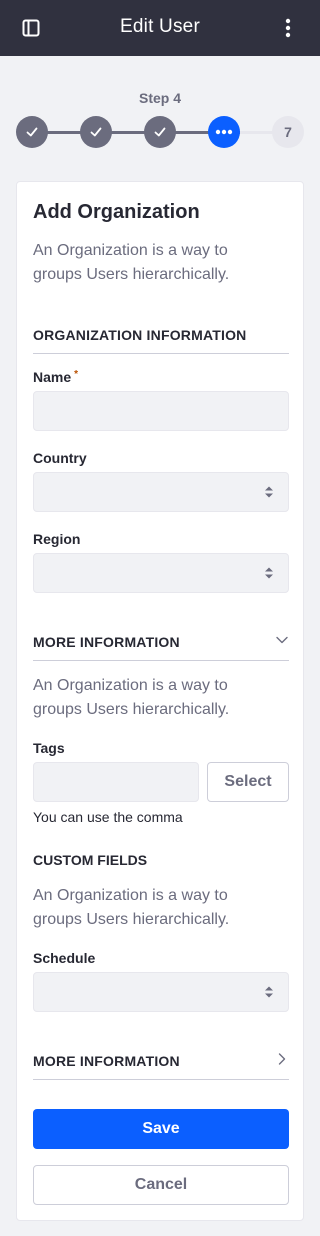  Describe the element at coordinates (282, 1059) in the screenshot. I see `chevron-right-icon` at that location.